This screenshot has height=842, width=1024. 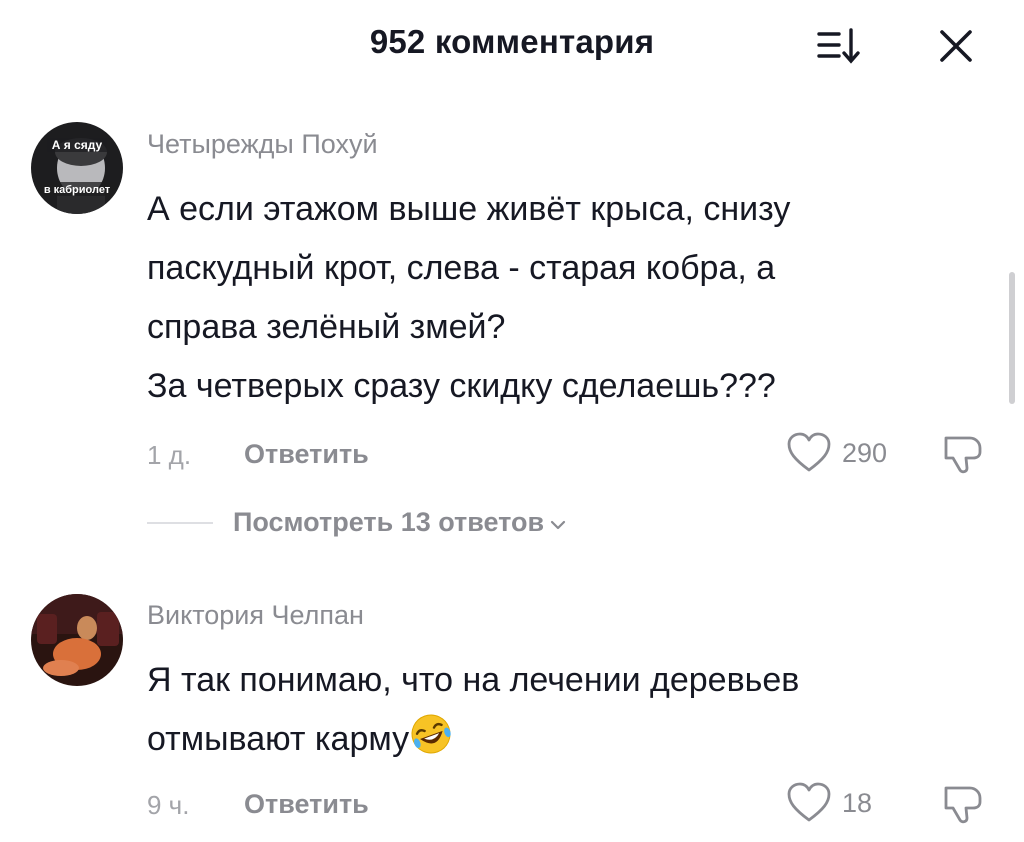 What do you see at coordinates (255, 615) in the screenshot?
I see `comment-username: Виктория Челпан` at bounding box center [255, 615].